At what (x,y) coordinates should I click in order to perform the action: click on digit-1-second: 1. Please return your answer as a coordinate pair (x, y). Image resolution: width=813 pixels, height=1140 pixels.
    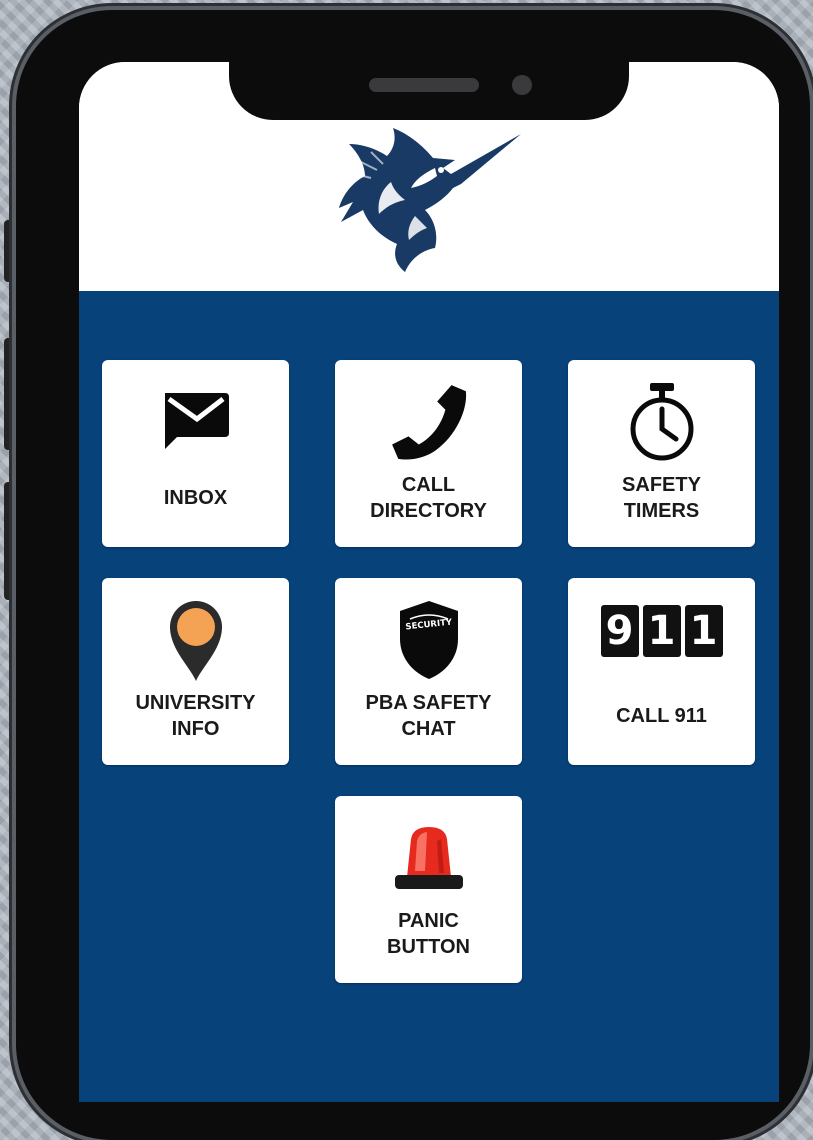
    Looking at the image, I should click on (703, 631).